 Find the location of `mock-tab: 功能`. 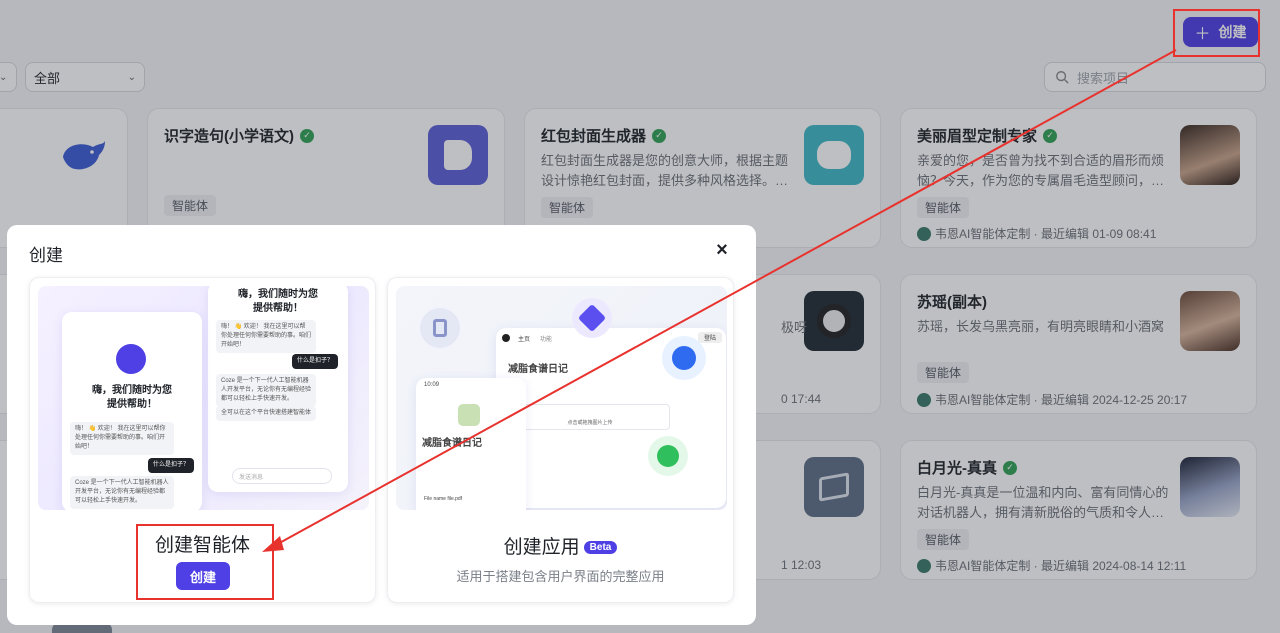

mock-tab: 功能 is located at coordinates (546, 340).